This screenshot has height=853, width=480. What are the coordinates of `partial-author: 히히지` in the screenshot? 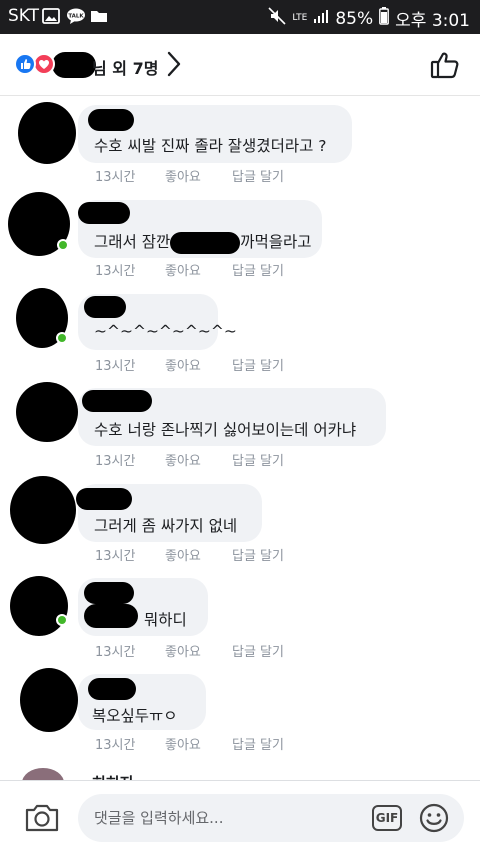 It's located at (112, 776).